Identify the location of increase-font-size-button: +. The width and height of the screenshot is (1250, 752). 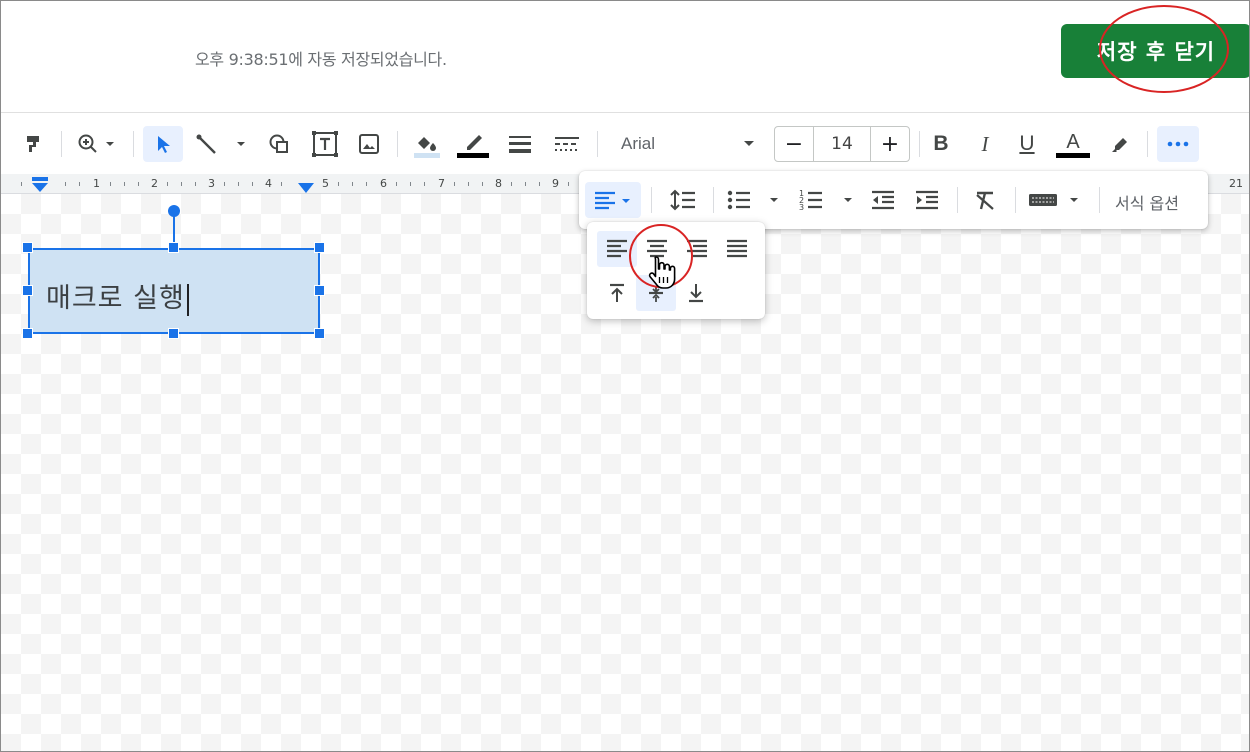
(890, 144).